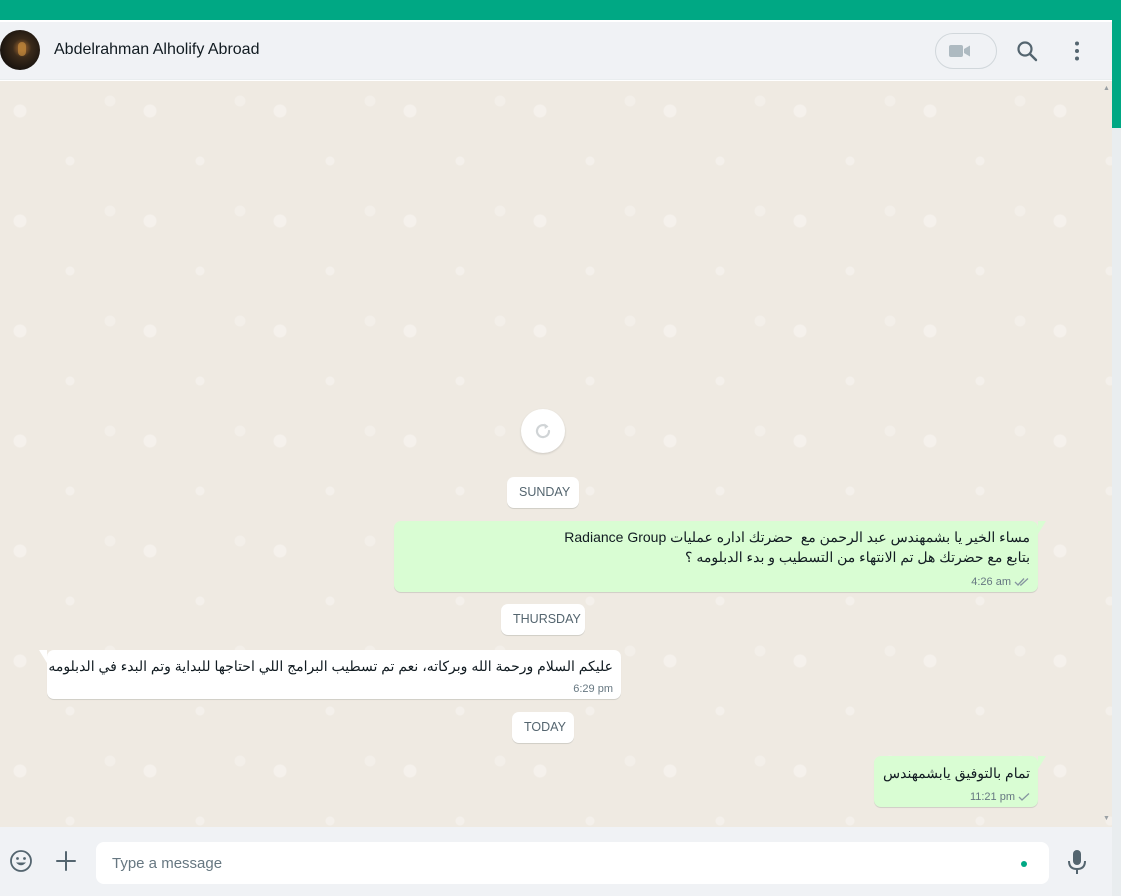 This screenshot has height=896, width=1121. Describe the element at coordinates (556, 51) in the screenshot. I see `chat-header: Abdelrahman Alholify Abroad` at that location.